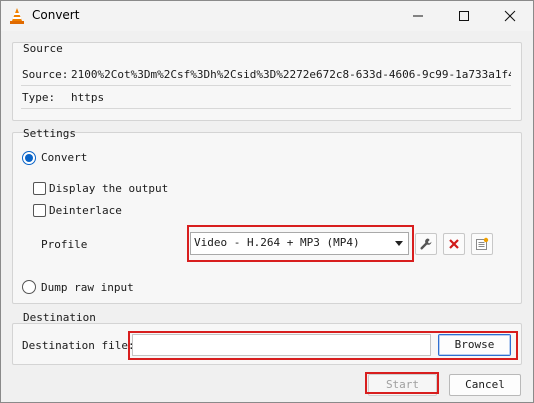  Describe the element at coordinates (29, 287) in the screenshot. I see `dump-raw-radio` at that location.